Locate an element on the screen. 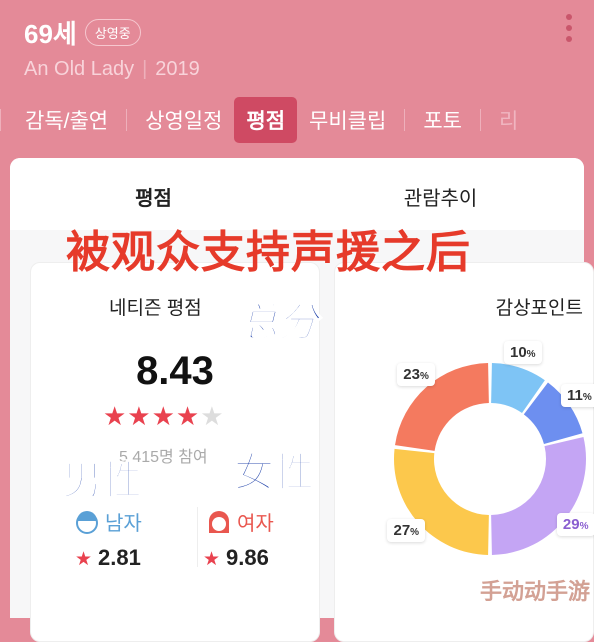 The height and width of the screenshot is (642, 594). tab-rating: 평점 is located at coordinates (266, 120).